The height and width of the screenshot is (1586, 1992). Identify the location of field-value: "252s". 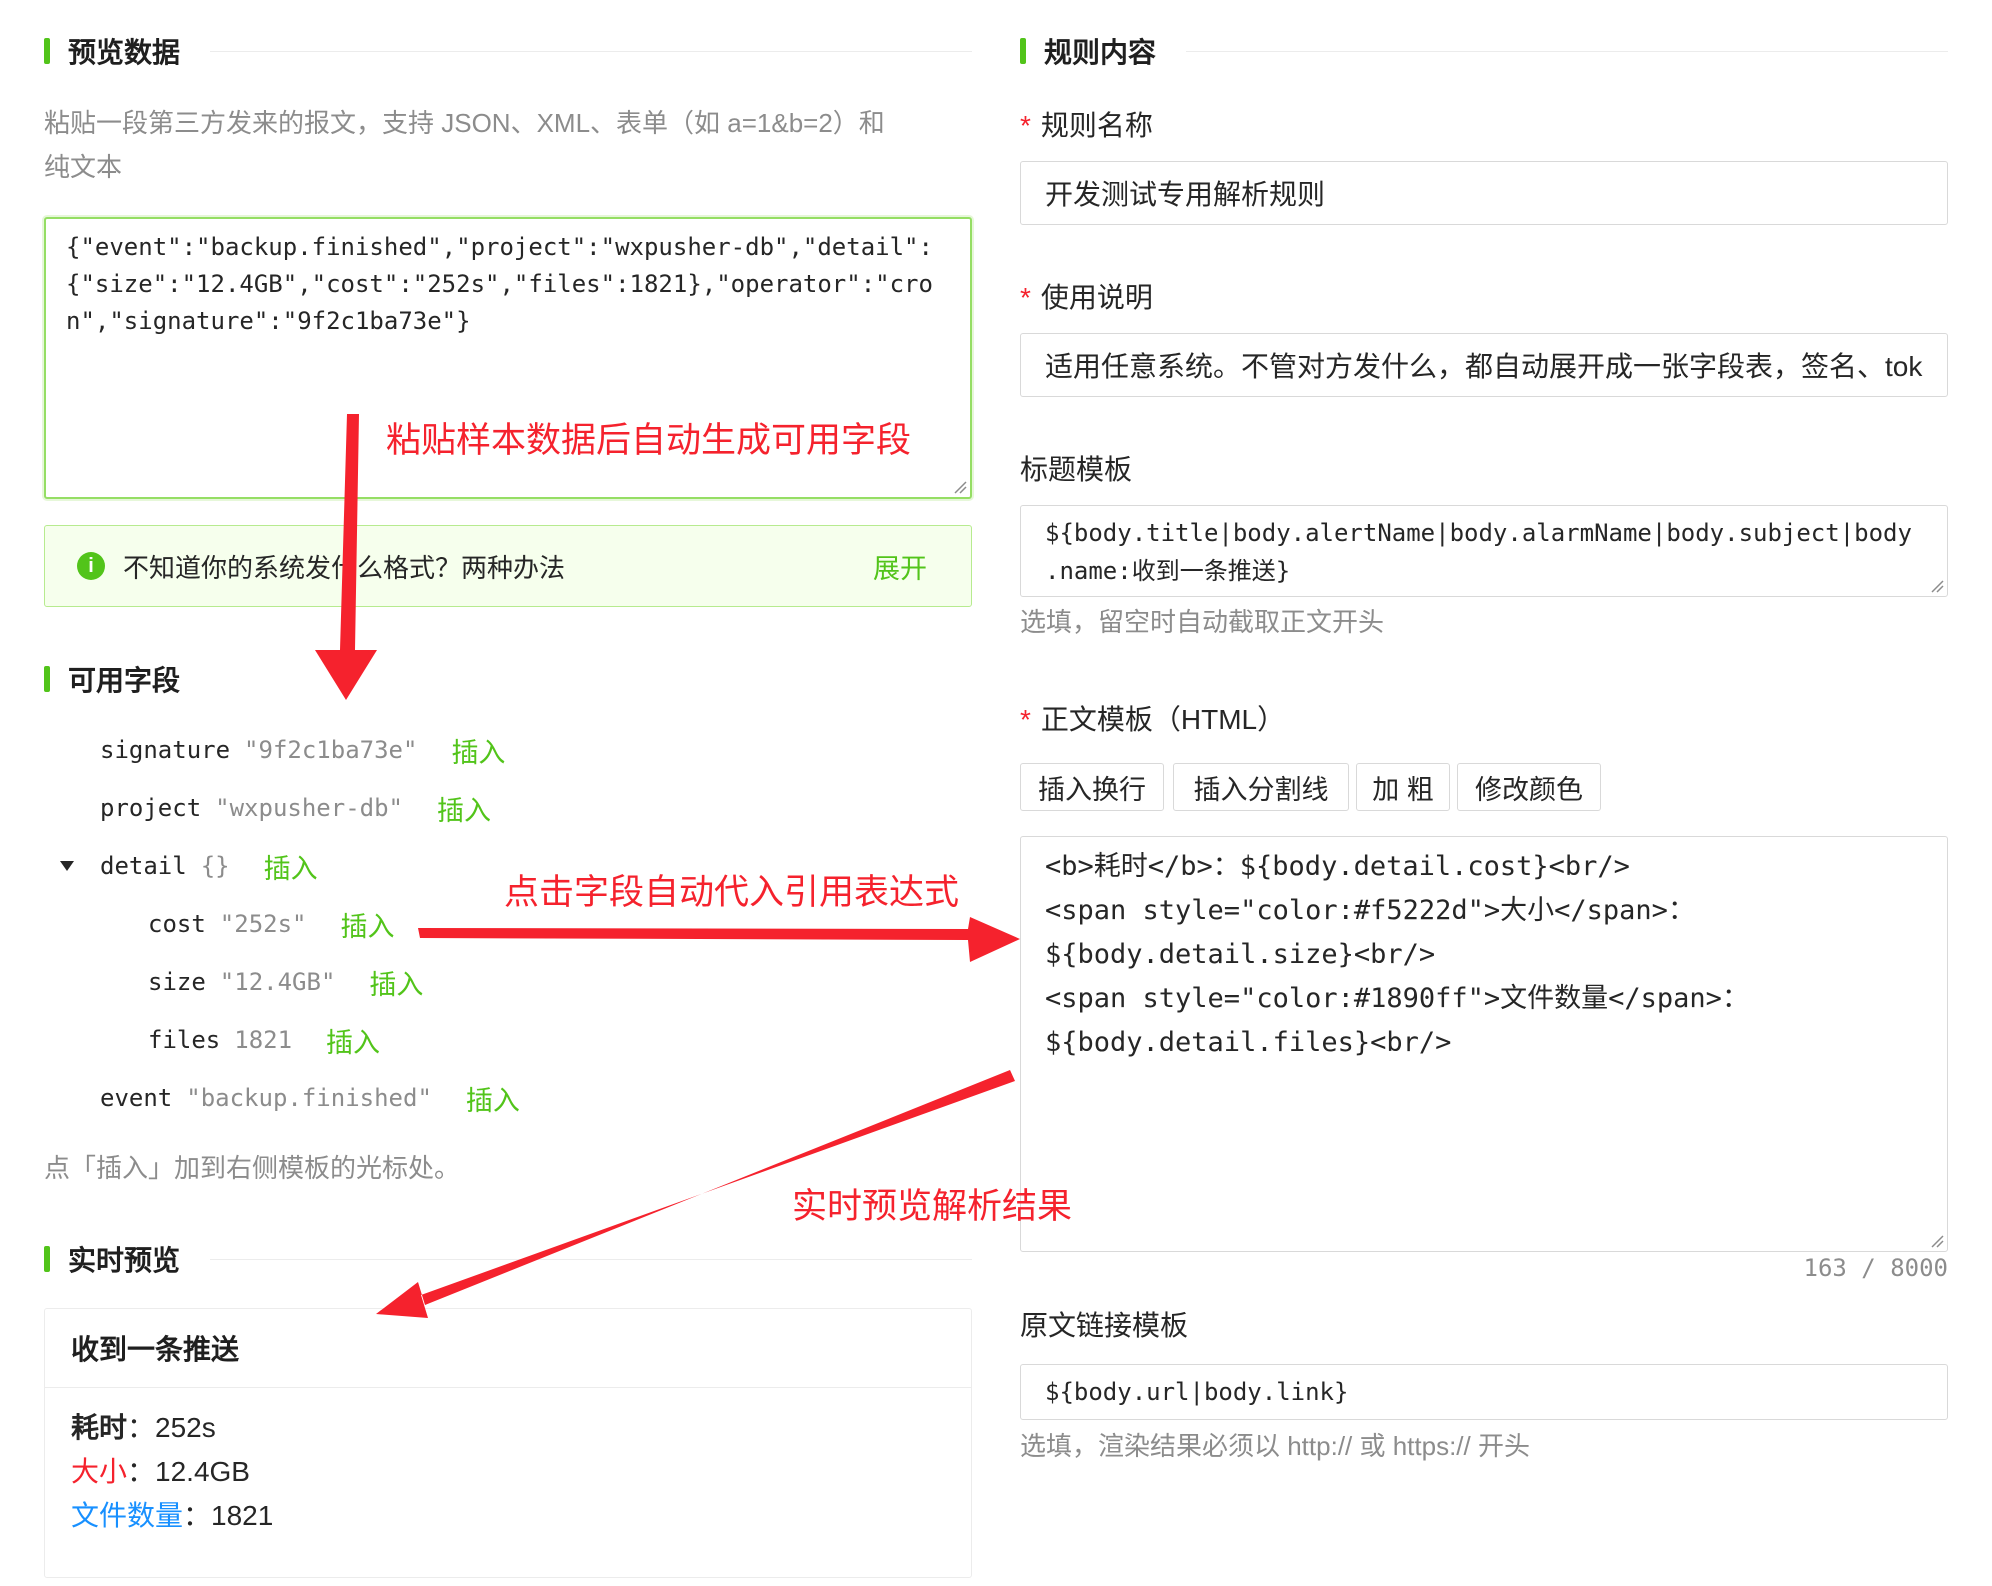
(263, 924).